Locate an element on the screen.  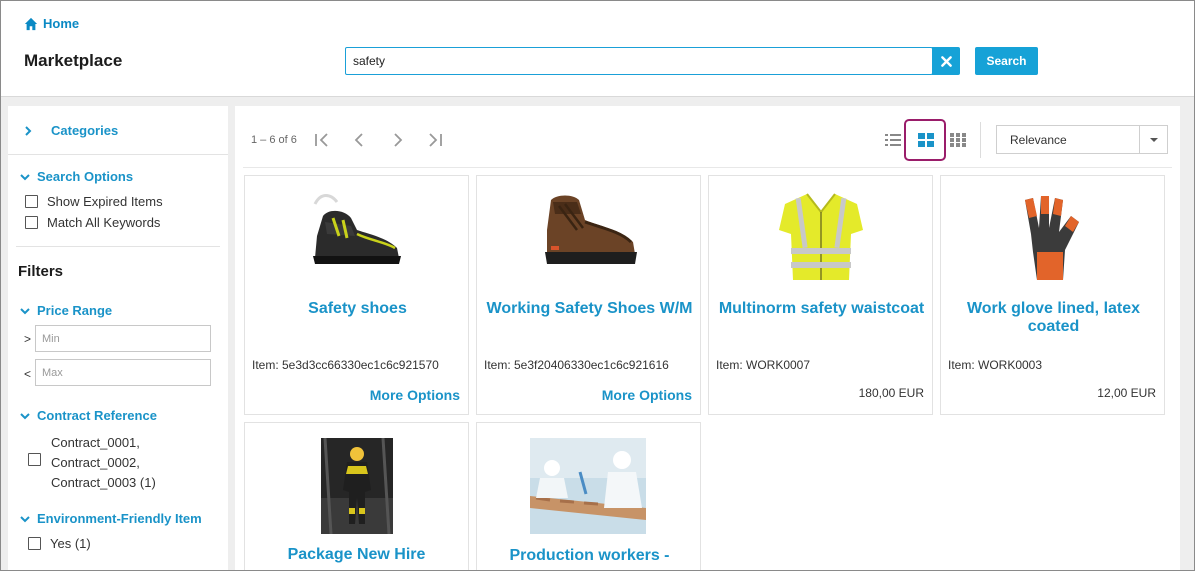
show-expired-checkbox is located at coordinates (31, 201).